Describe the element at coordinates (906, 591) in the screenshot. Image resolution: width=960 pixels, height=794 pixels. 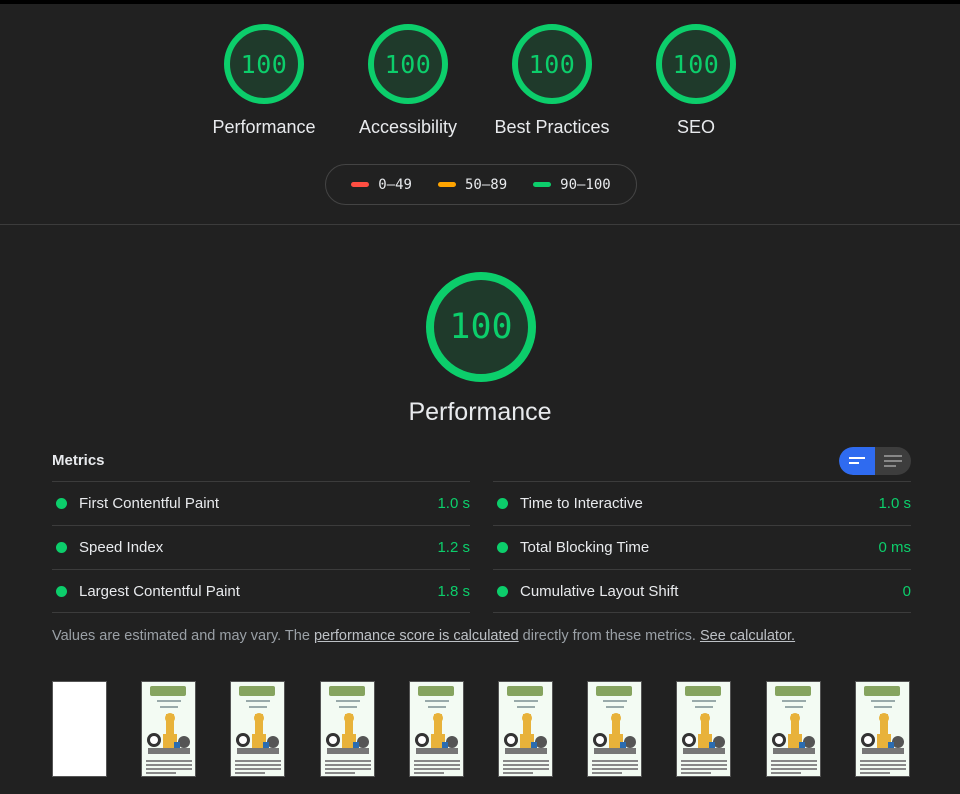
I see `metric-value: 0` at that location.